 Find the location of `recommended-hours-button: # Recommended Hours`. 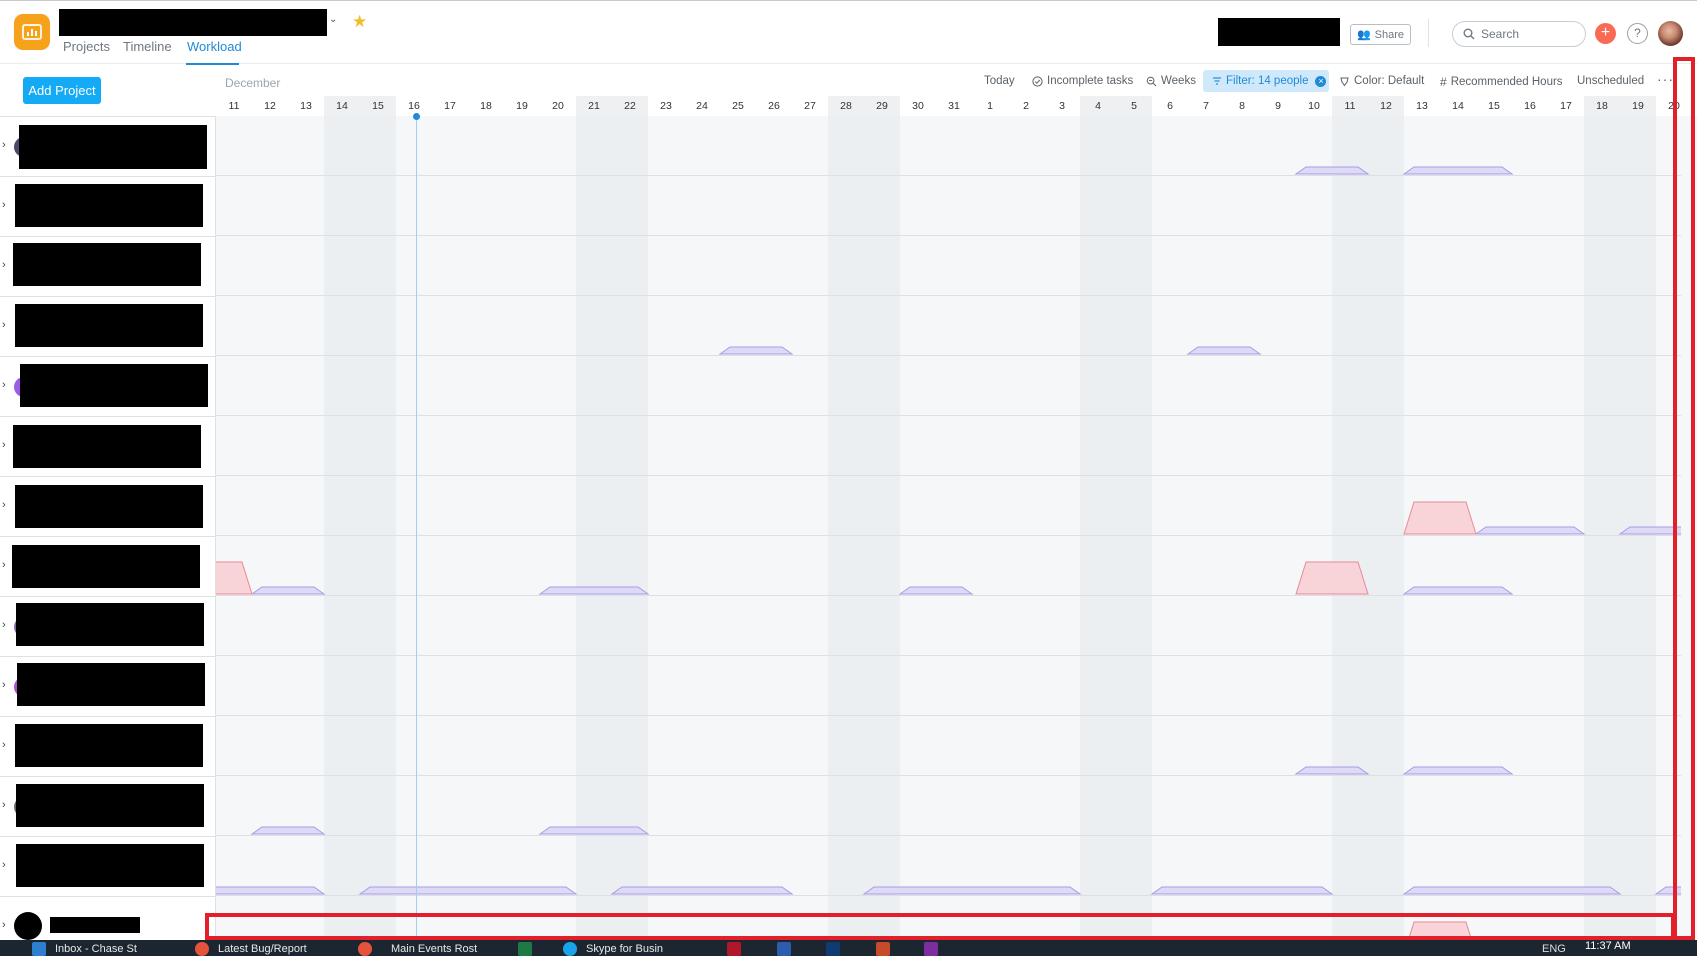

recommended-hours-button: # Recommended Hours is located at coordinates (1501, 82).